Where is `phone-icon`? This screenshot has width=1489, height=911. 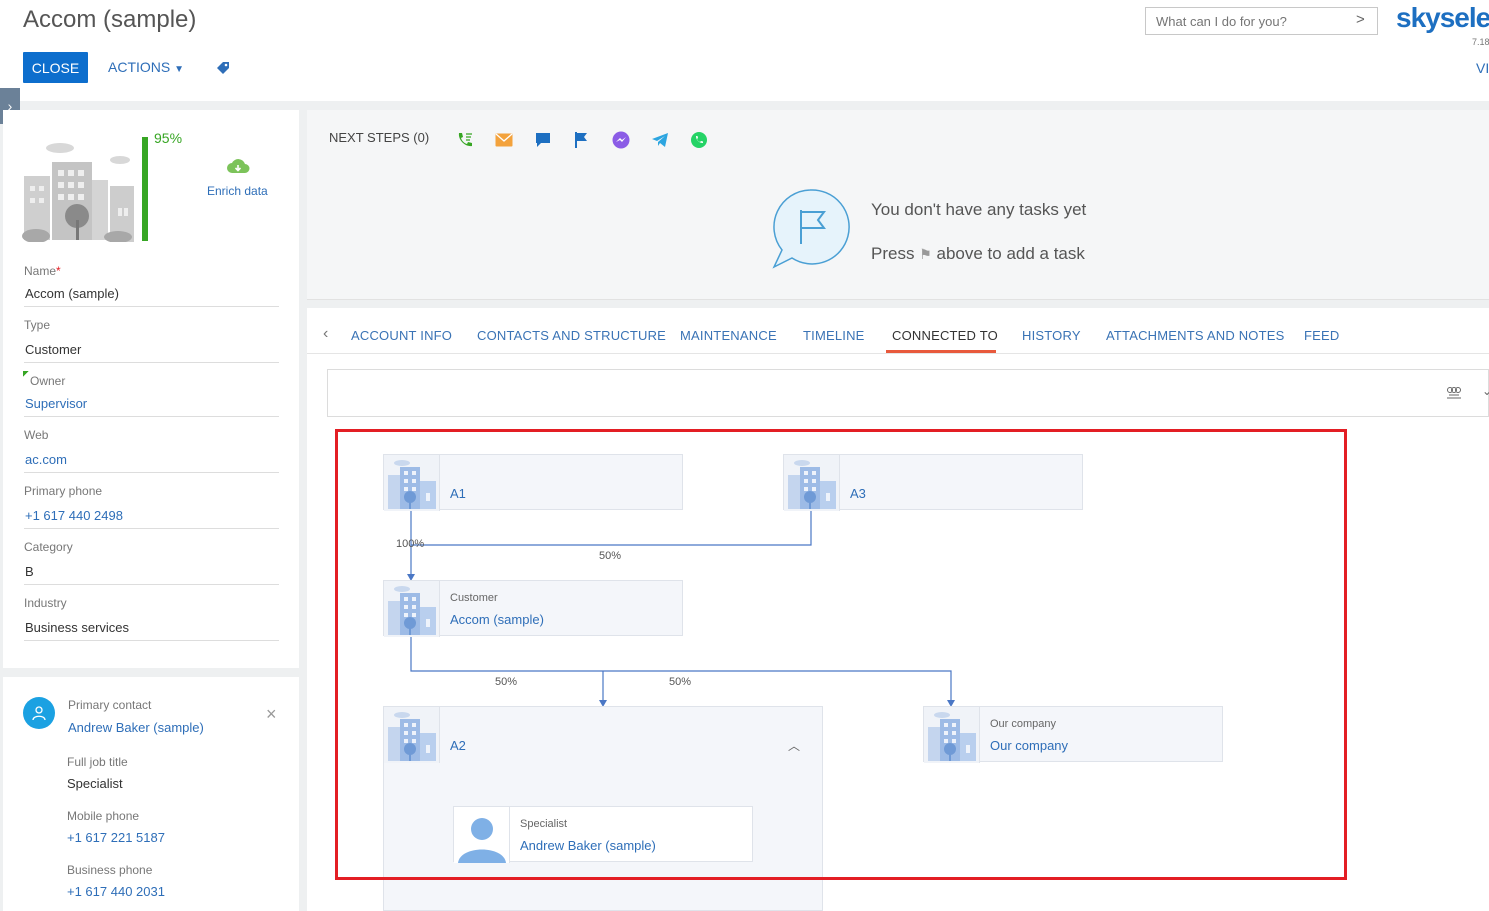
phone-icon is located at coordinates (465, 140).